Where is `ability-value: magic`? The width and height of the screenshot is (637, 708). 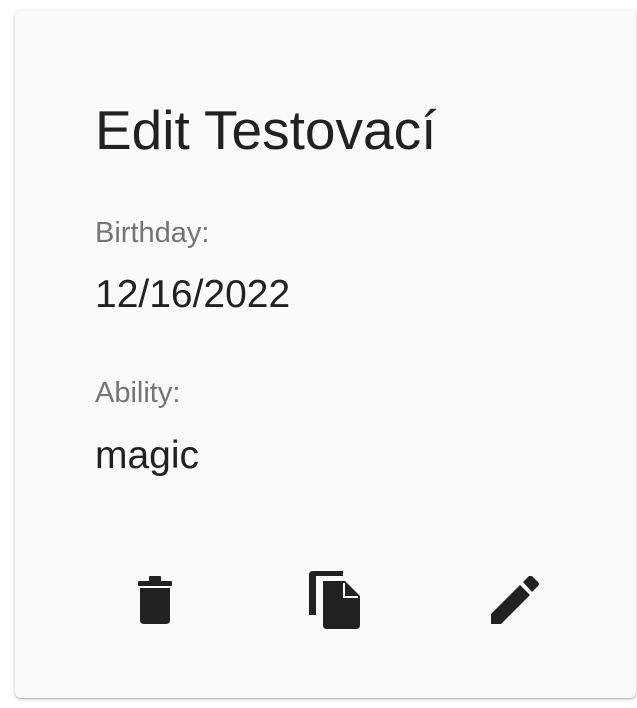 ability-value: magic is located at coordinates (147, 455).